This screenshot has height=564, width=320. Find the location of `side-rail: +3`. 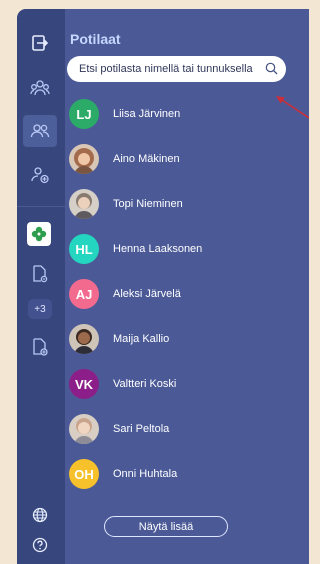

side-rail: +3 is located at coordinates (41, 286).